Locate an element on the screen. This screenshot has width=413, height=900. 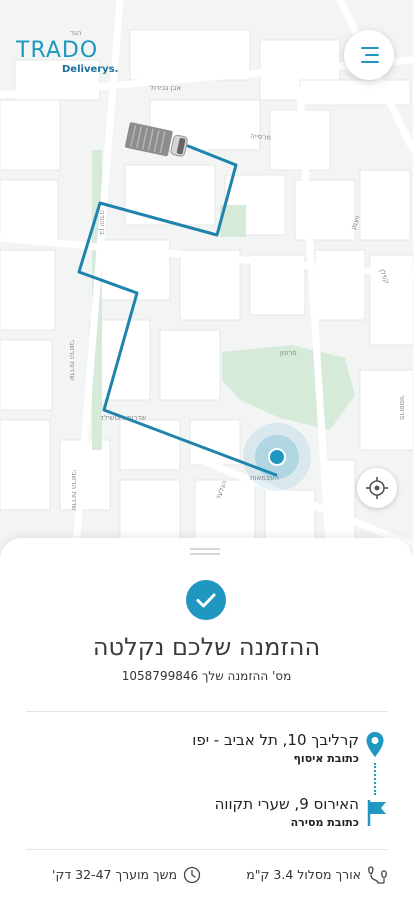
duration-label: משך מוערך is located at coordinates (146, 874).